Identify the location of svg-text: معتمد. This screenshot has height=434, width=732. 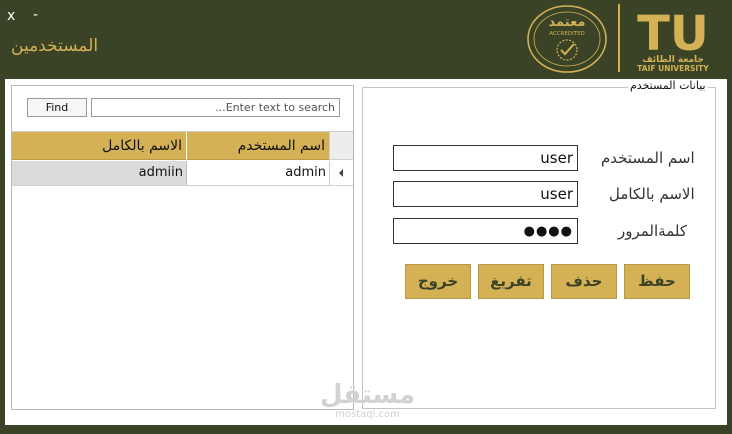
(567, 22).